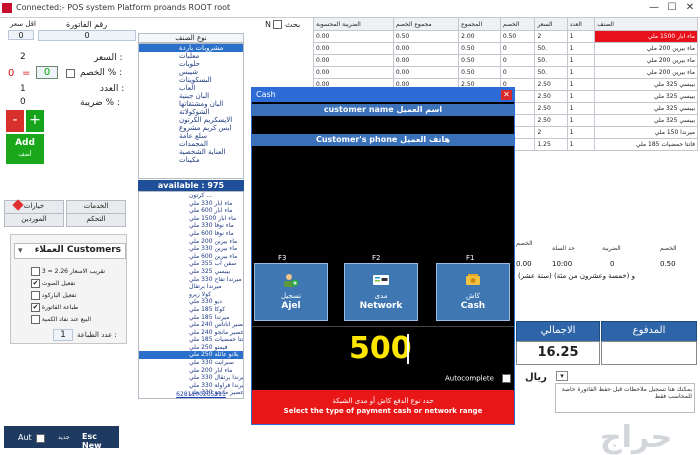 The width and height of the screenshot is (700, 455). What do you see at coordinates (191, 272) in the screenshot?
I see `product-item: بيبسي 325 ملي` at bounding box center [191, 272].